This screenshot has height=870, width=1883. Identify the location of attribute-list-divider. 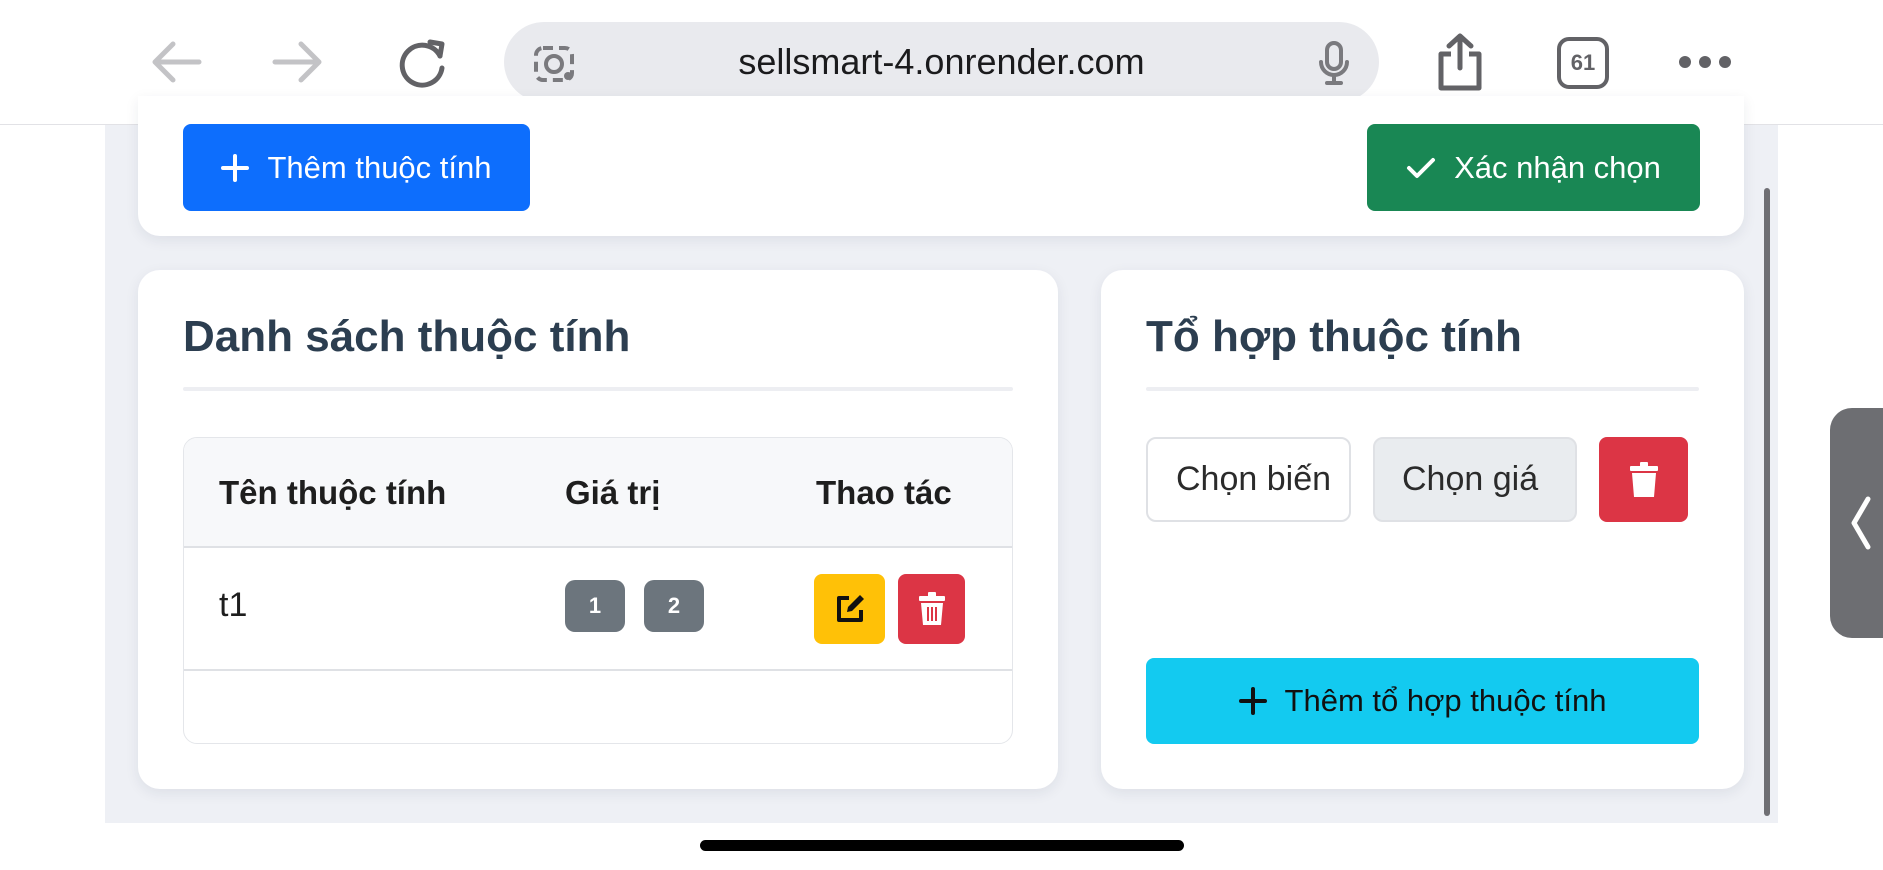
(598, 389).